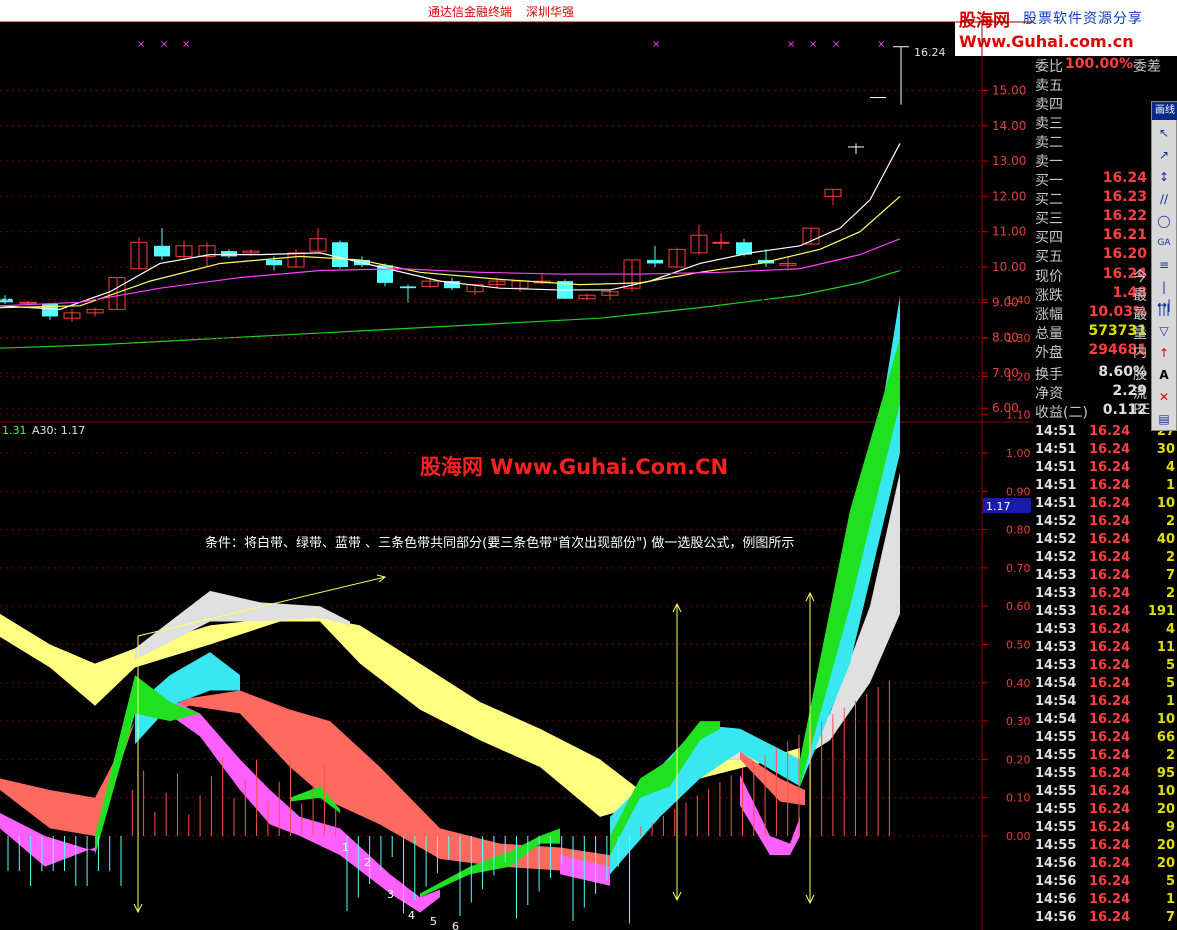  What do you see at coordinates (1106, 775) in the screenshot?
I see `tick-row: 14:55 16.24 95` at bounding box center [1106, 775].